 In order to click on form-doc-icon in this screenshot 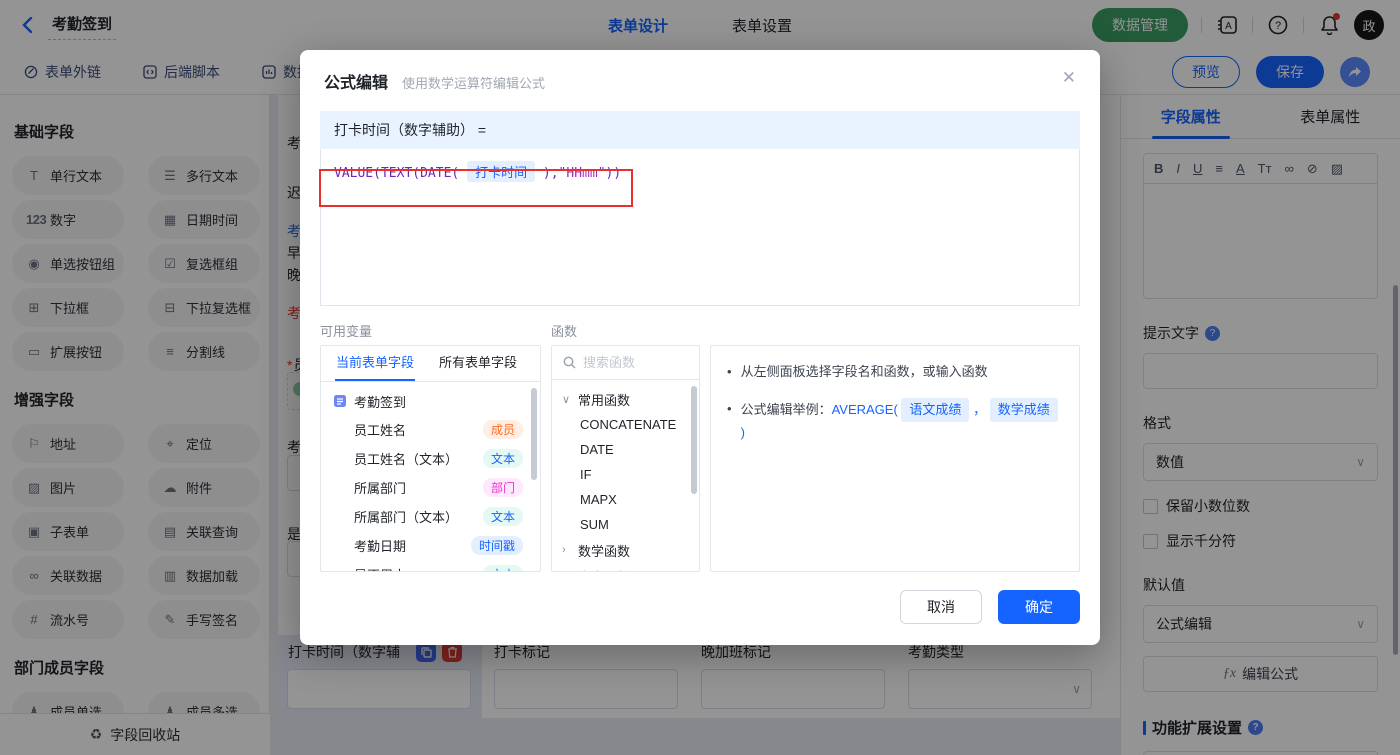, I will do `click(340, 401)`.